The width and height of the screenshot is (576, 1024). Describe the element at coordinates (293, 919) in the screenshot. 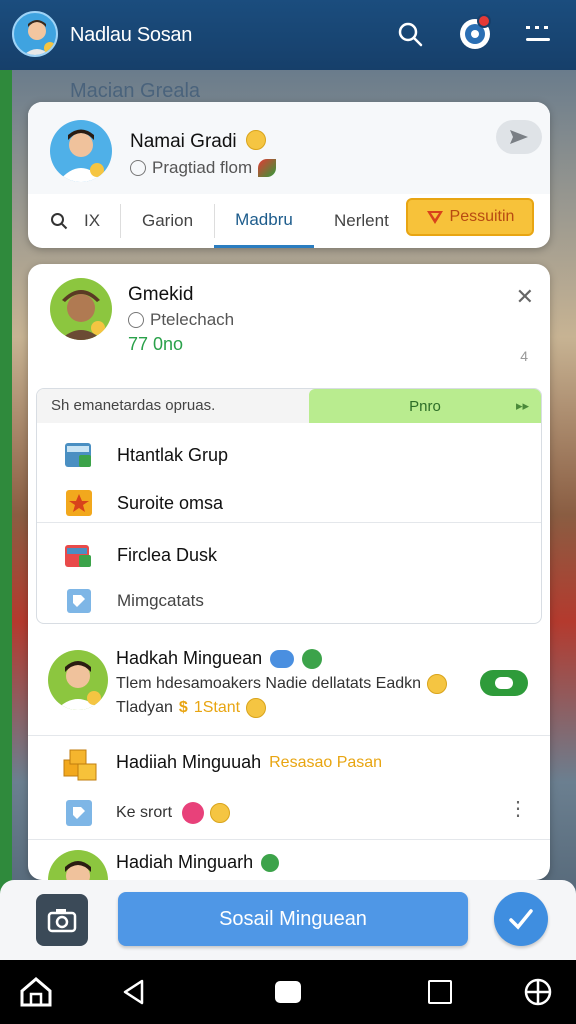

I see `primary-button: Sosail Minguean` at that location.